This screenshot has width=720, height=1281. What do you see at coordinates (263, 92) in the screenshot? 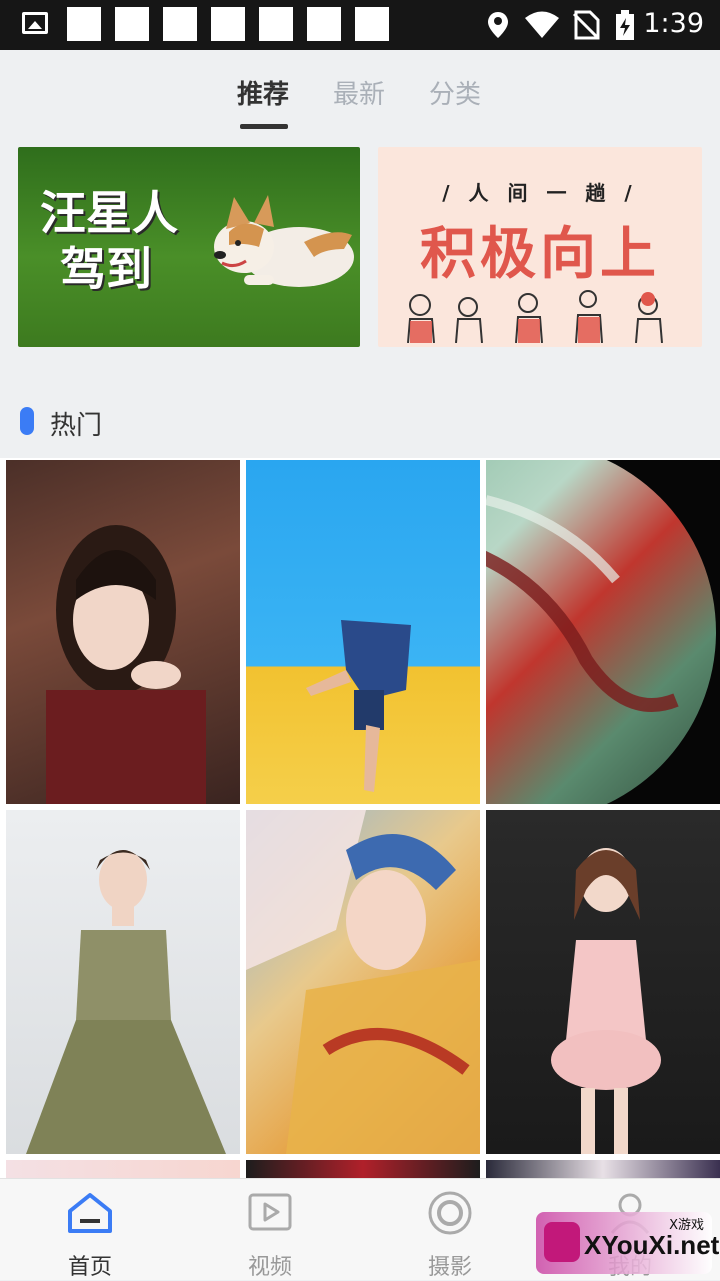
I see `tab-recommend: 推荐` at bounding box center [263, 92].